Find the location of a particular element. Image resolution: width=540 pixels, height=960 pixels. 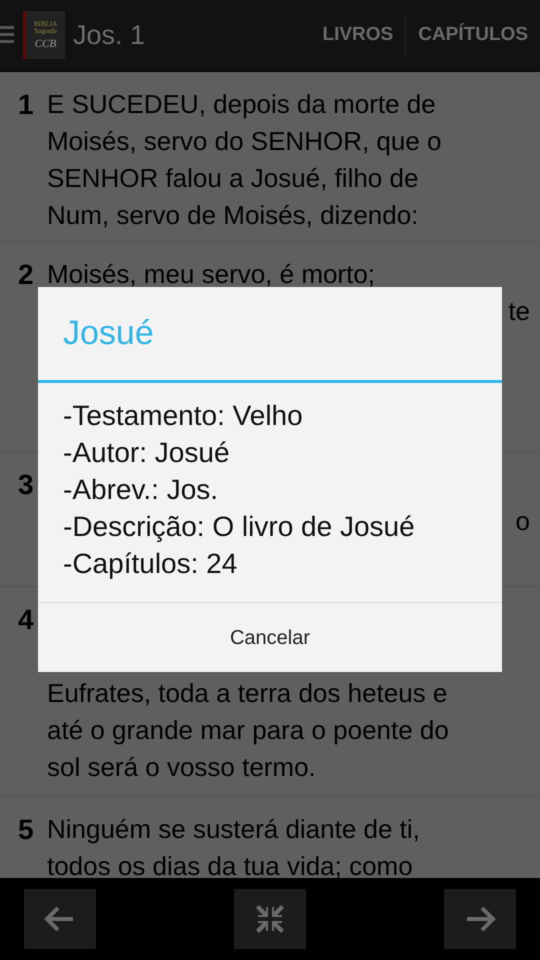

collapse-icon is located at coordinates (270, 919).